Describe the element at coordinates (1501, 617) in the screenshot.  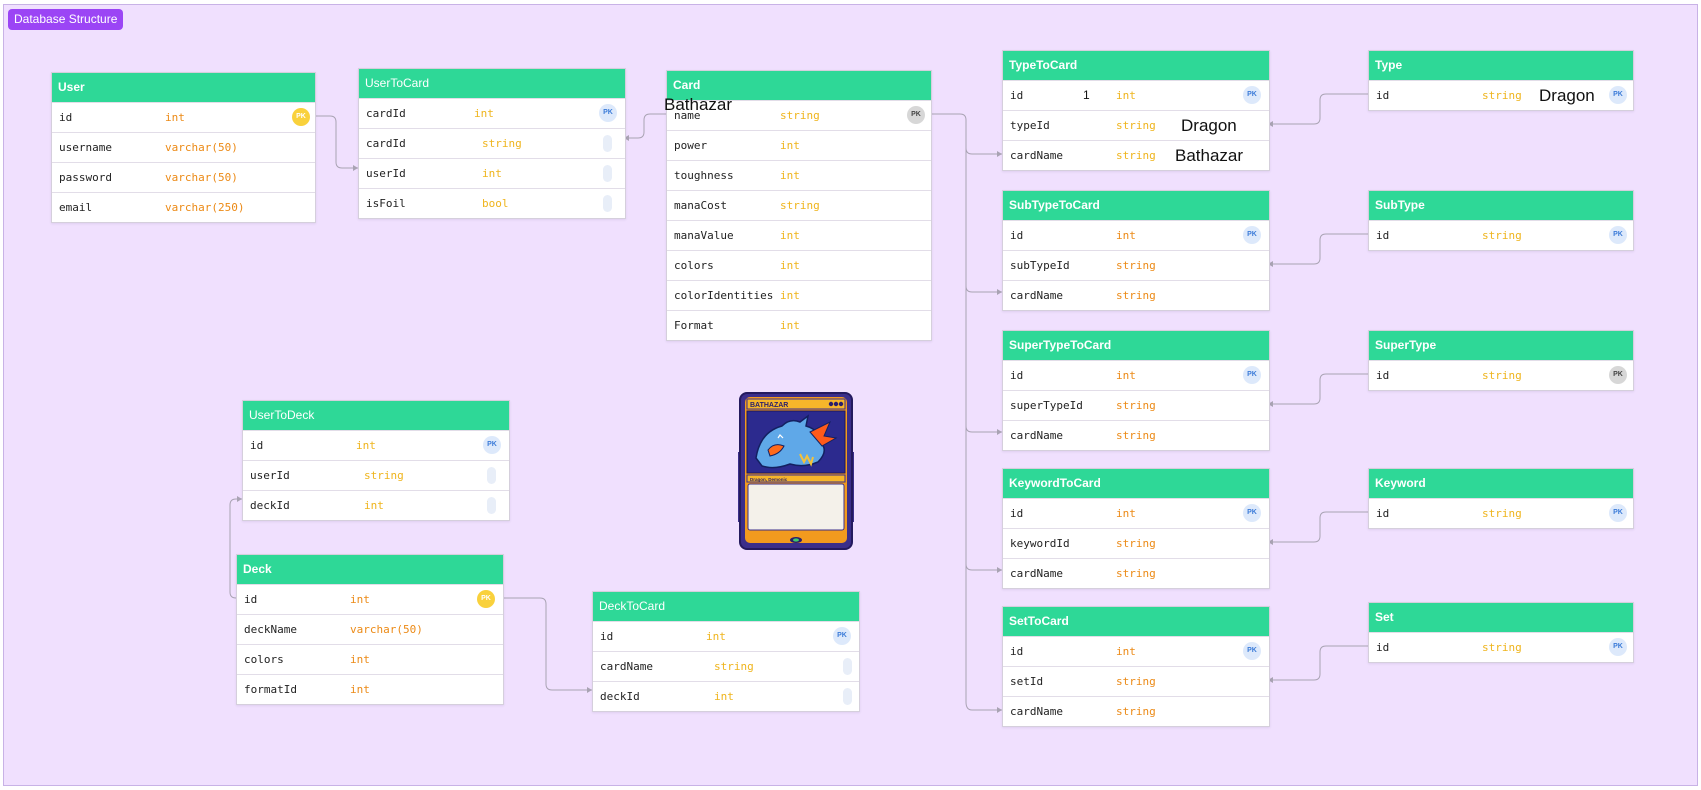
I see `table-title: Set` at that location.